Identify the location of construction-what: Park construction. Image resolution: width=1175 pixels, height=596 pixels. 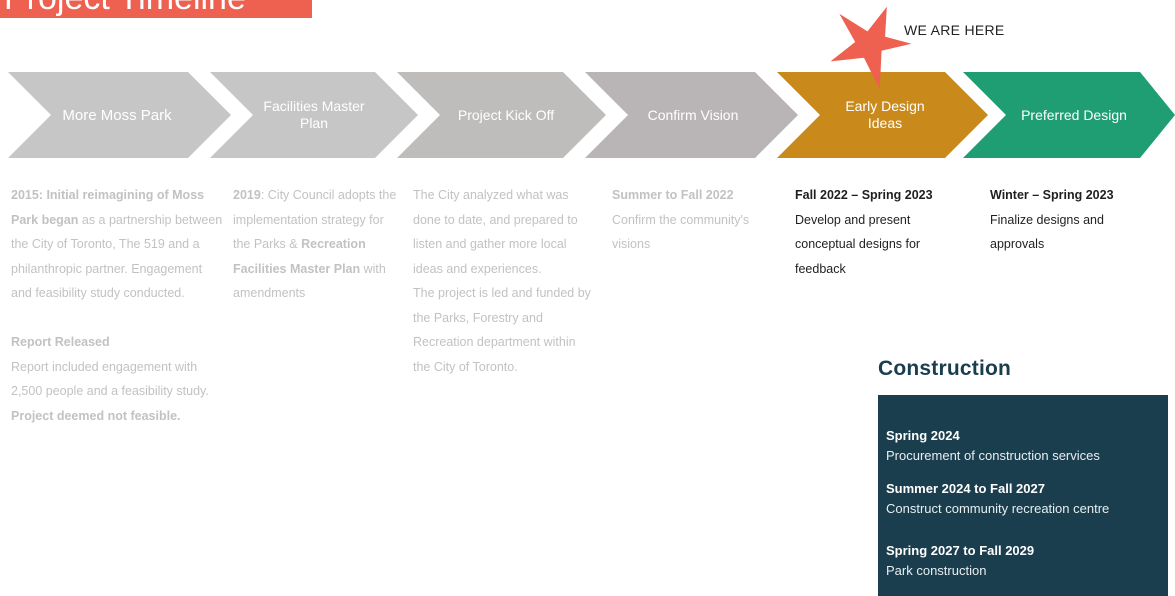
(936, 570).